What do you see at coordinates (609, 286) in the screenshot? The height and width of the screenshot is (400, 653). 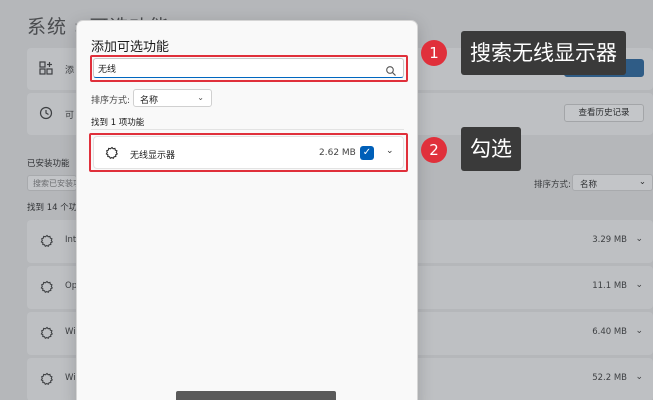 I see `feature-size: 11.1 MB` at bounding box center [609, 286].